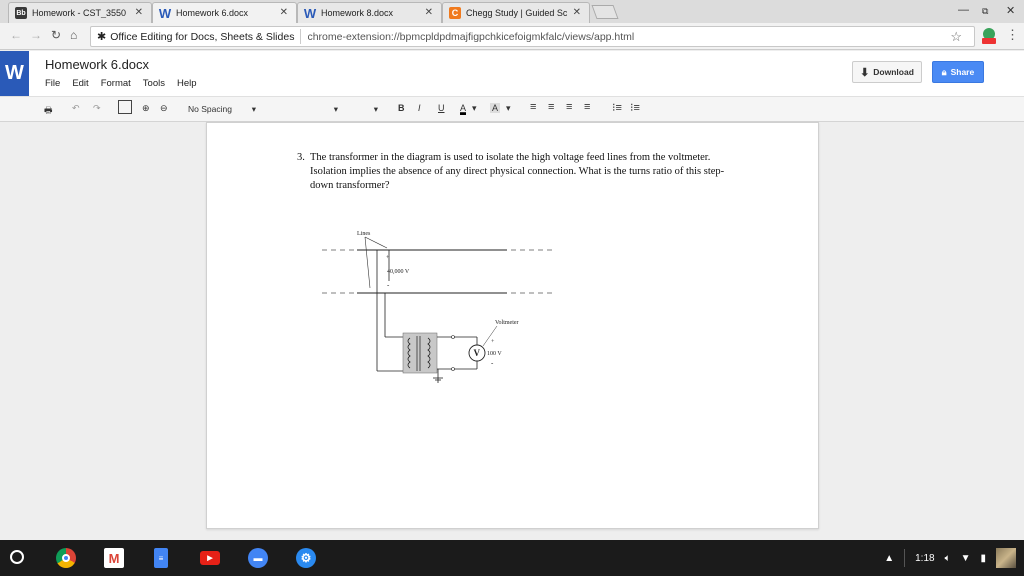  Describe the element at coordinates (401, 108) in the screenshot. I see `bold-button: B` at that location.